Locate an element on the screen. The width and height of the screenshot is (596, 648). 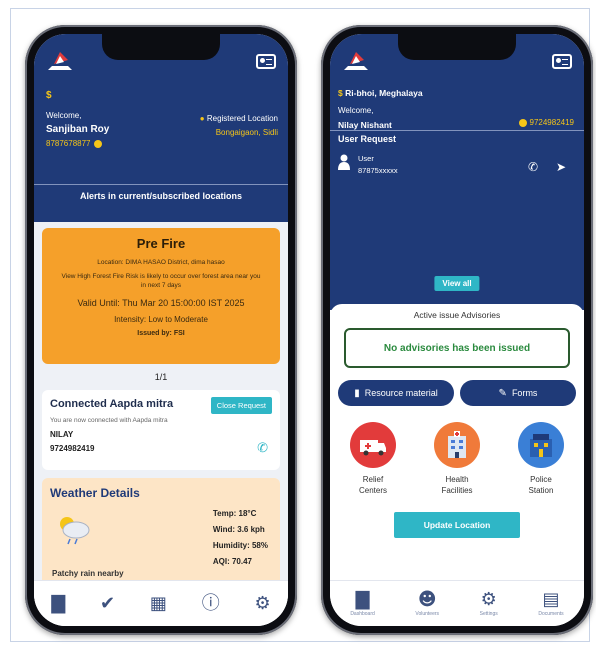
resource-material-button: ▮ Resource material is located at coordinates (396, 393).